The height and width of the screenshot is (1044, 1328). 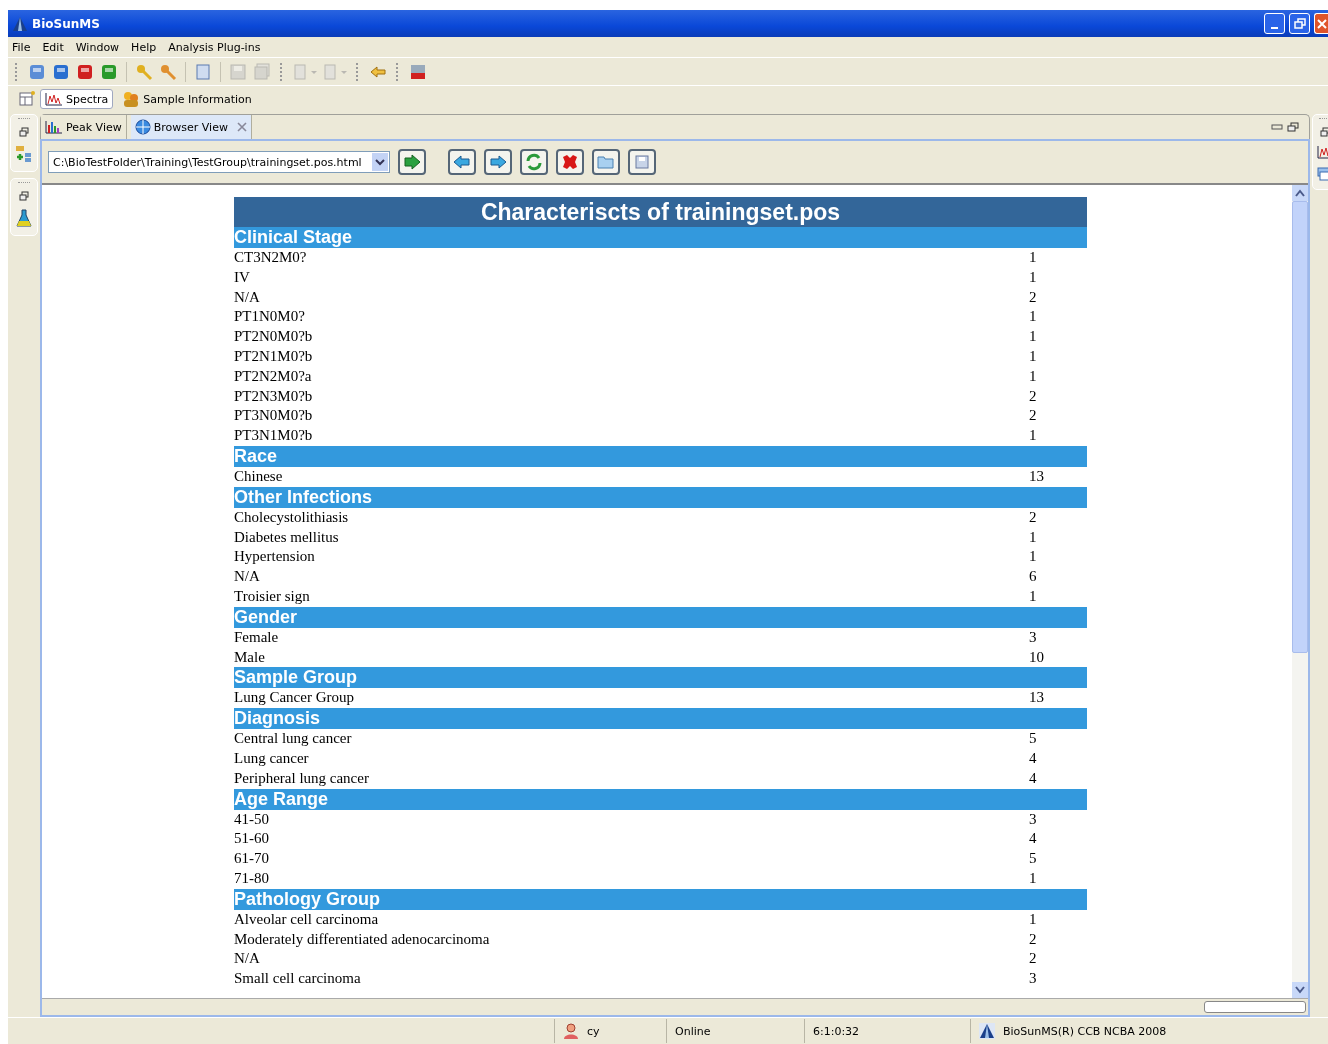 What do you see at coordinates (21, 47) in the screenshot?
I see `menu-item: File` at bounding box center [21, 47].